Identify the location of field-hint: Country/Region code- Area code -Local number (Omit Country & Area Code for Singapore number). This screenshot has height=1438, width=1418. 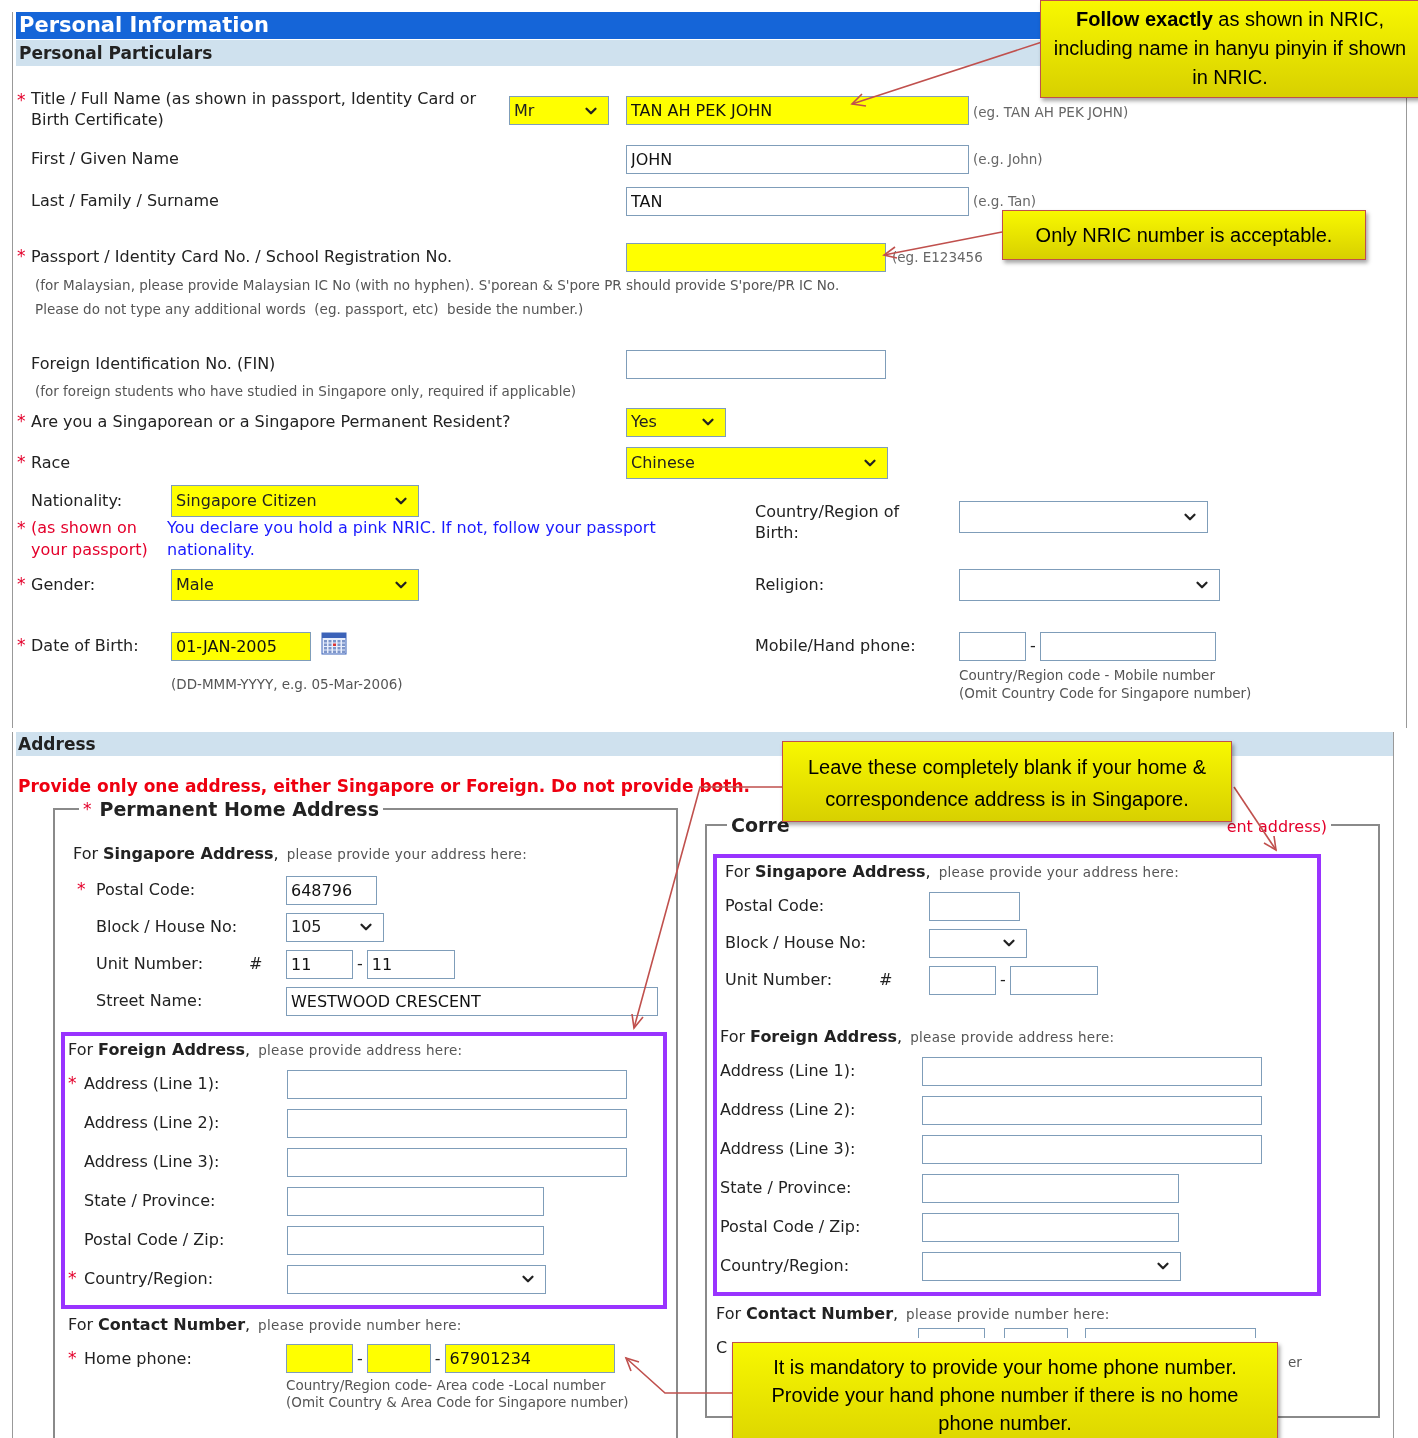
(458, 1393).